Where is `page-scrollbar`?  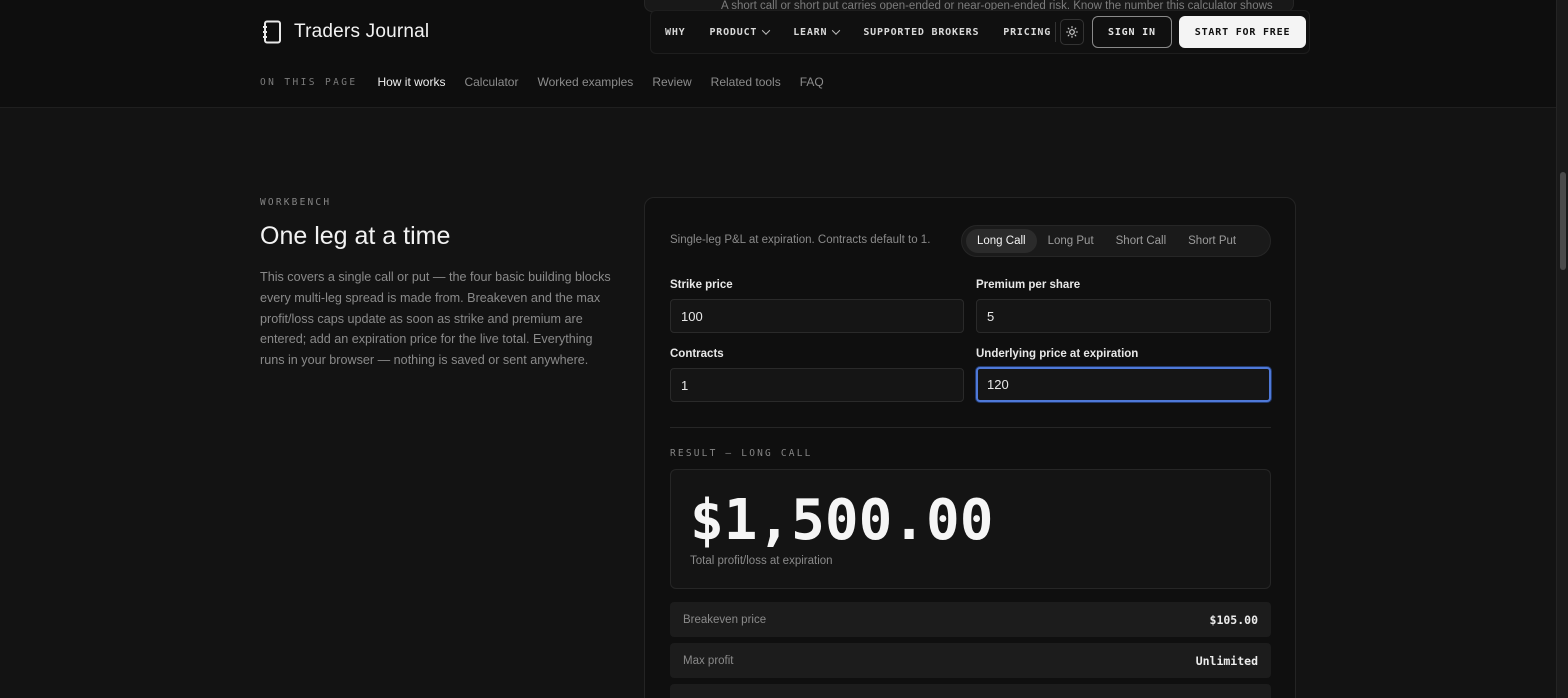 page-scrollbar is located at coordinates (1562, 349).